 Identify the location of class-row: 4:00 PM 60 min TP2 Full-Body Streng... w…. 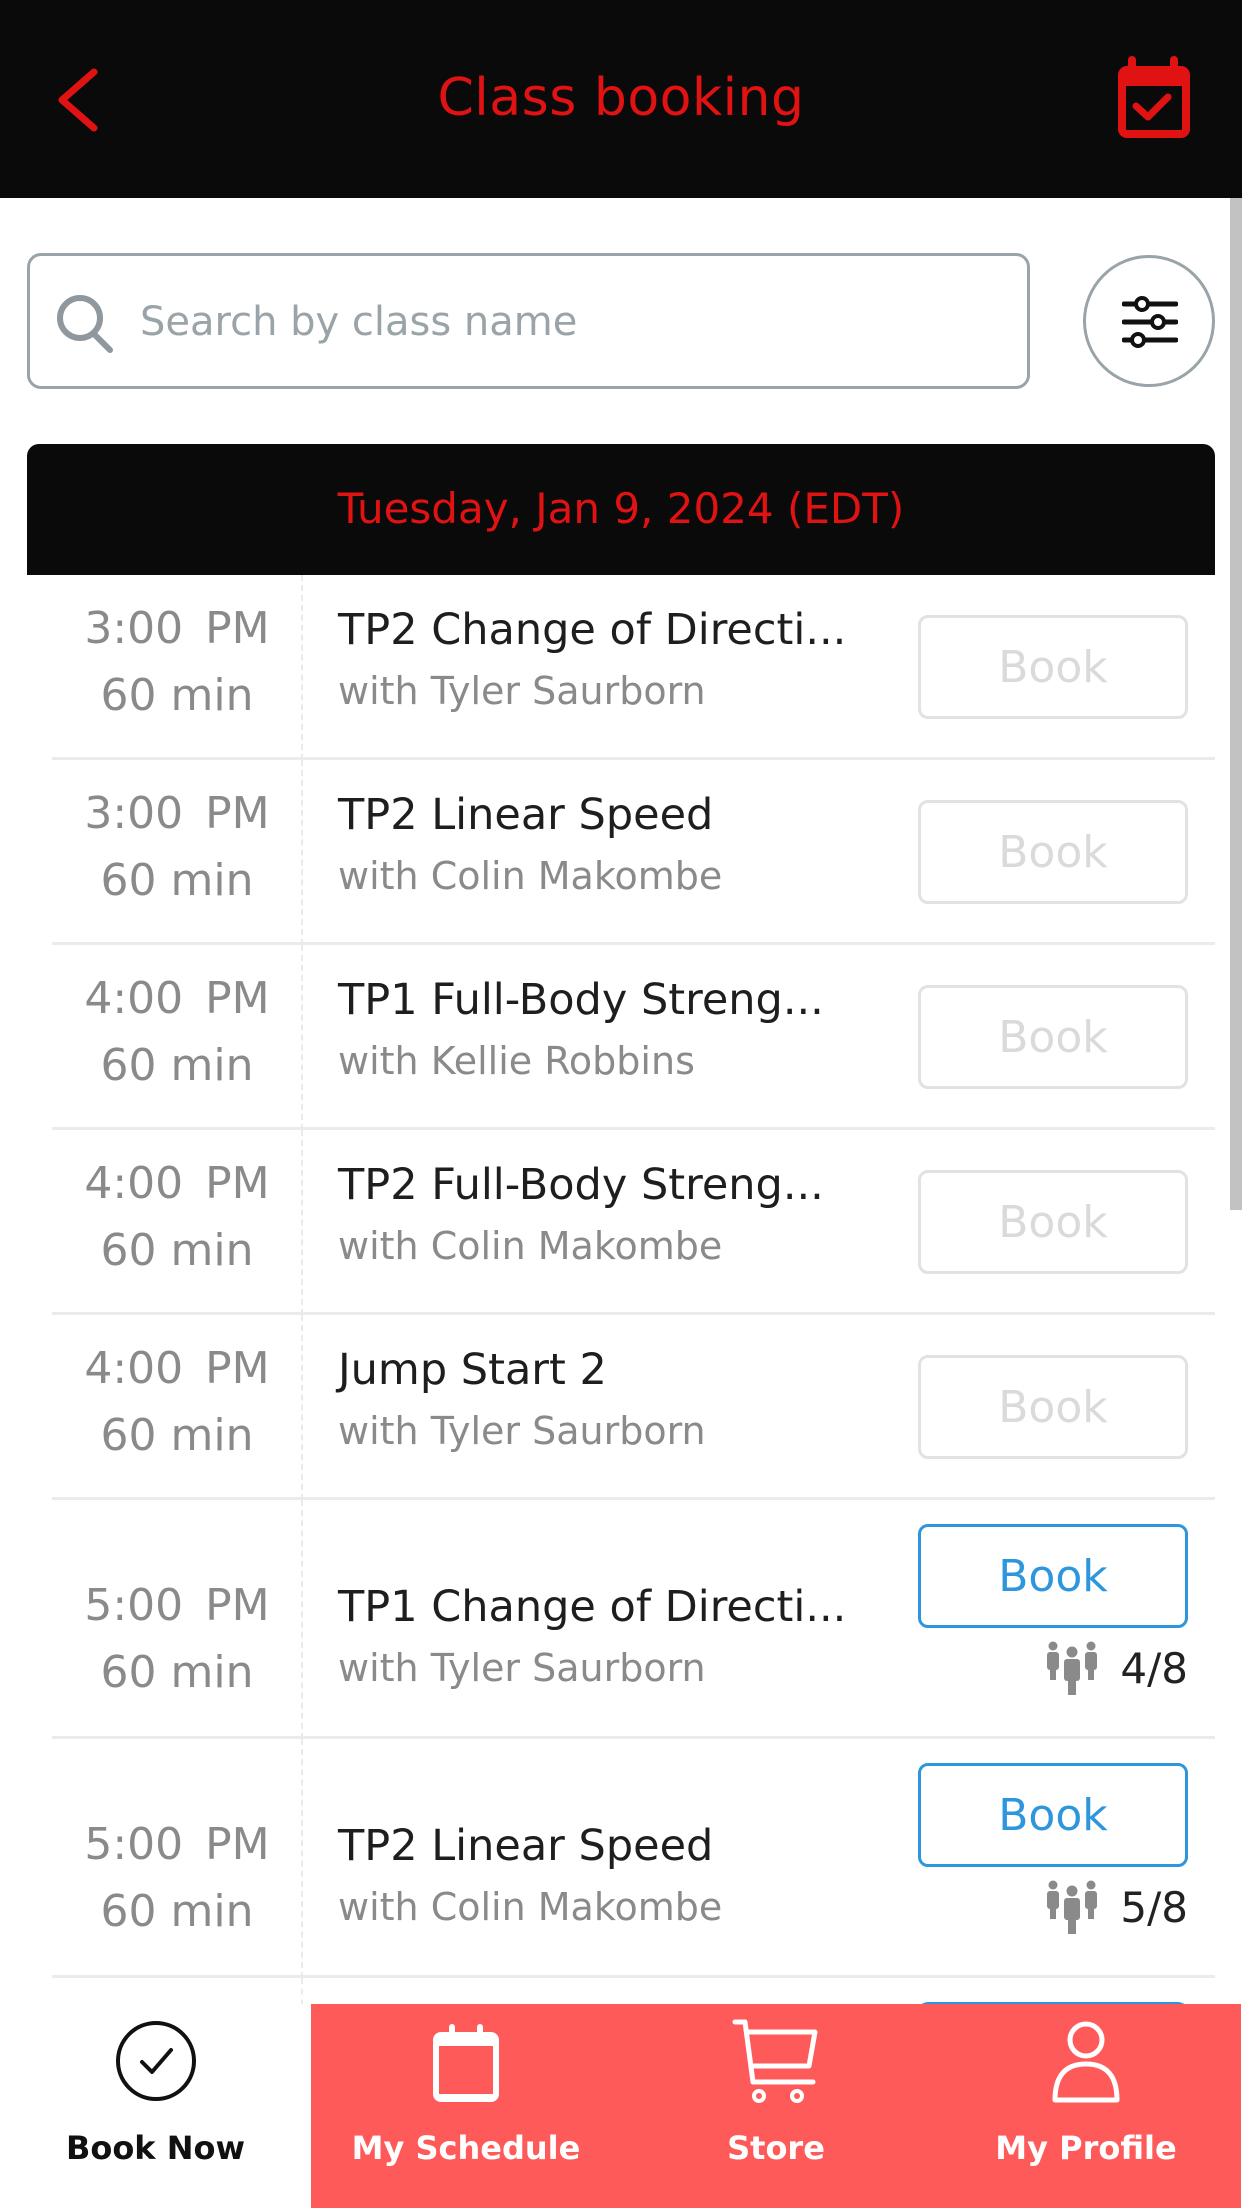
(621, 1222).